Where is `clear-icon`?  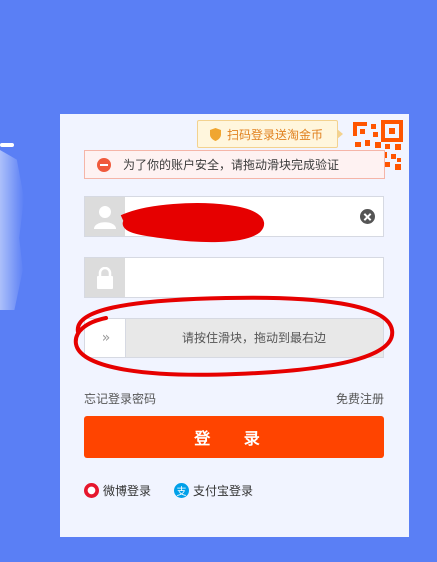 clear-icon is located at coordinates (367, 216).